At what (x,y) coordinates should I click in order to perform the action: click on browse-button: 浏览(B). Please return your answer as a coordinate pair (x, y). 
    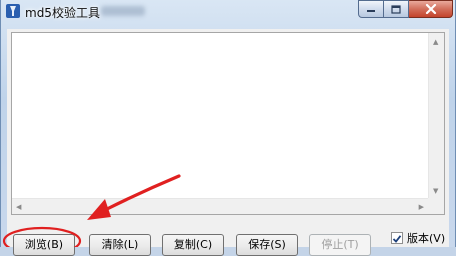
    Looking at the image, I should click on (44, 245).